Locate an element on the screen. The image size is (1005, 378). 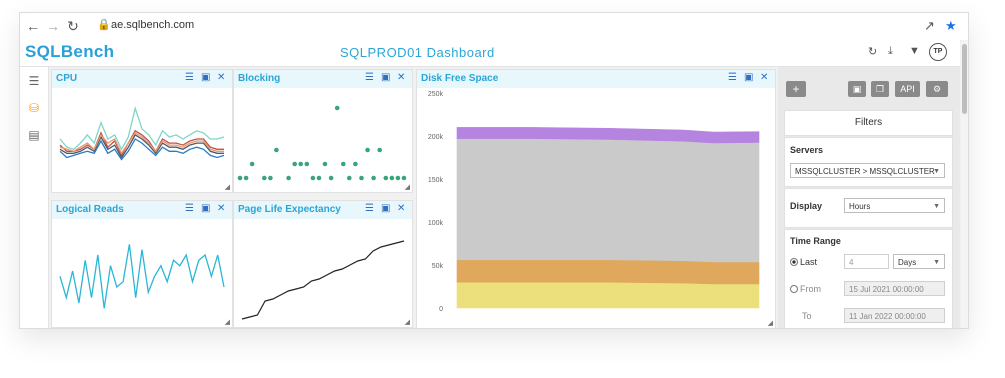
panel-header: Disk Free Space ☰ ▣ ✕ is located at coordinates (596, 79).